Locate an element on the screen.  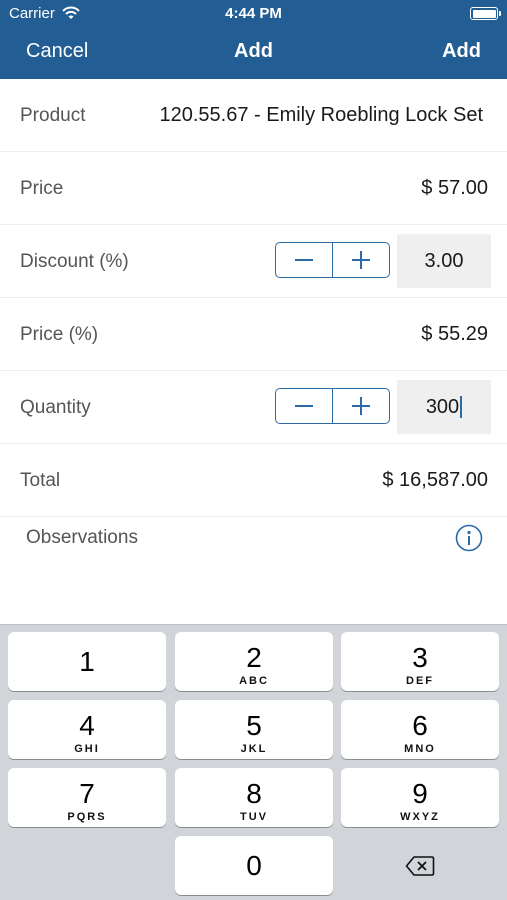
quantity-value: 300 is located at coordinates (442, 406).